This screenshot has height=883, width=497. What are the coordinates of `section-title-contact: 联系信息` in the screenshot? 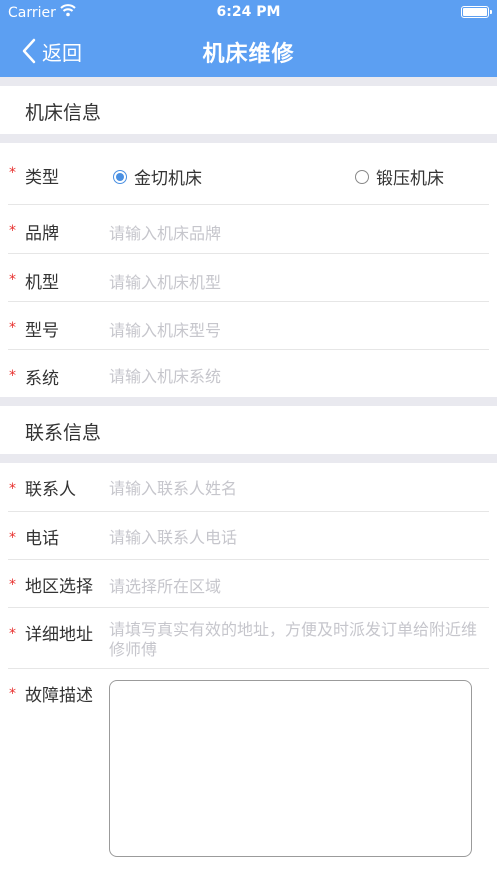 It's located at (63, 433).